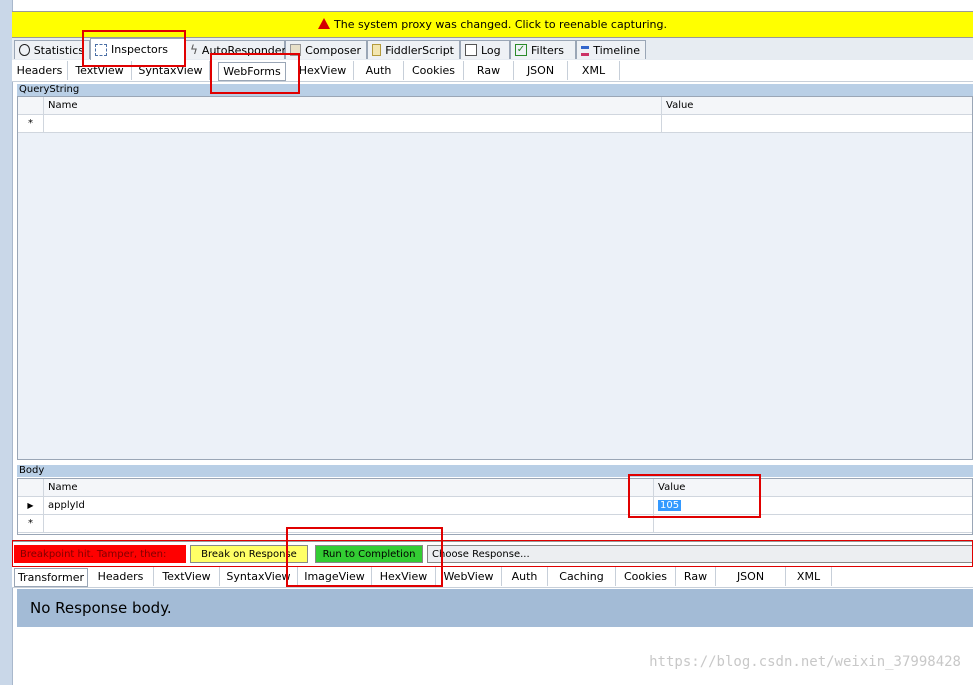 The image size is (973, 685). What do you see at coordinates (419, 50) in the screenshot?
I see `tab-label: FiddlerScript` at bounding box center [419, 50].